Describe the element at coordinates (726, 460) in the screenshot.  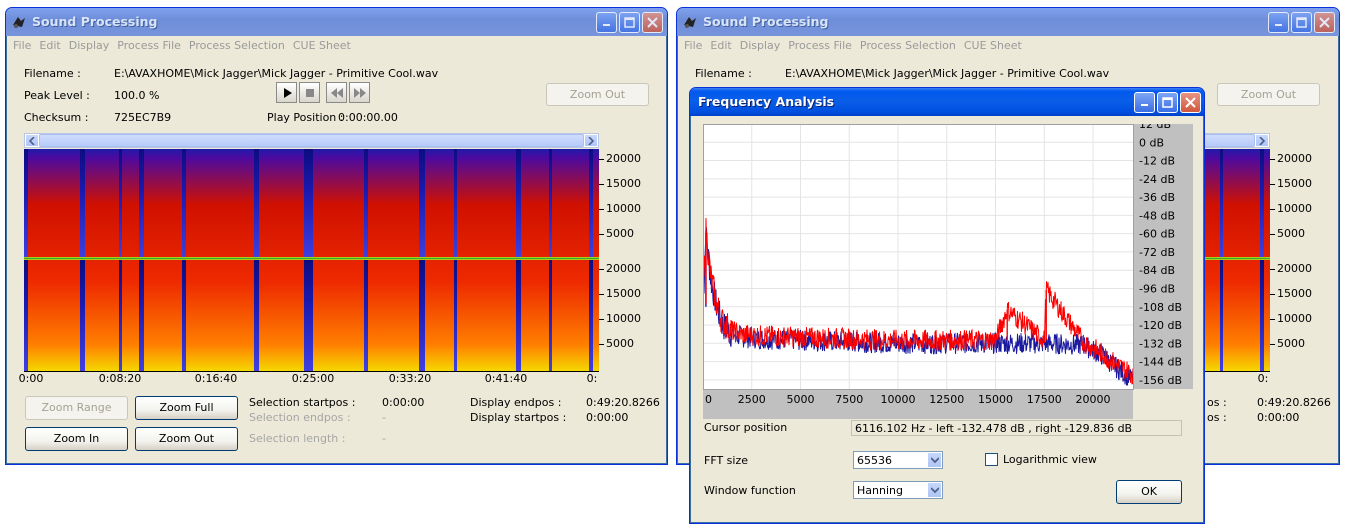
I see `fft-size-label: FFT size` at that location.